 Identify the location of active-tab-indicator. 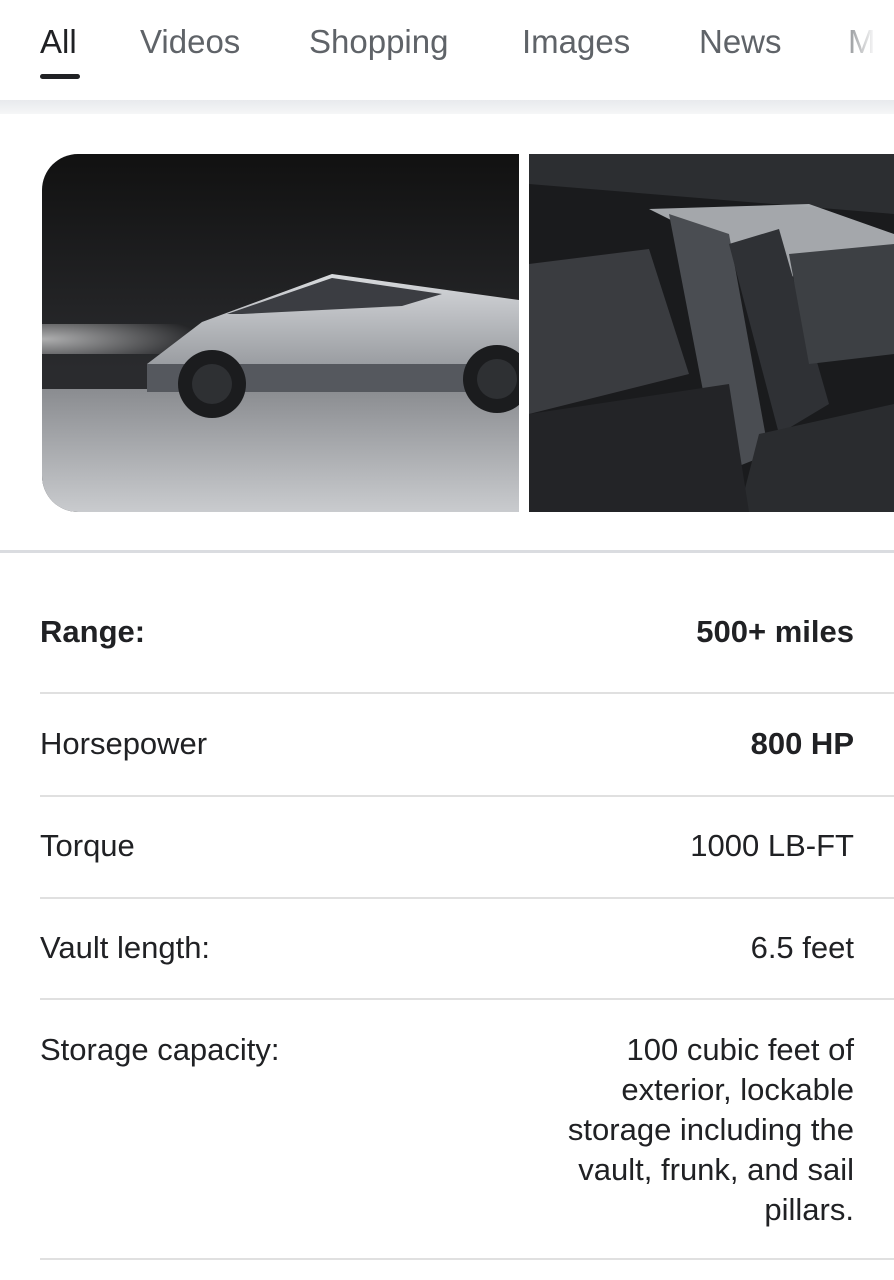
(60, 76).